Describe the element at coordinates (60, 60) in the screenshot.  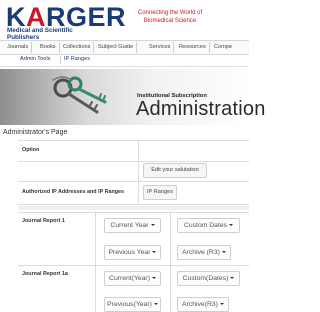
I see `subnav-divider` at that location.